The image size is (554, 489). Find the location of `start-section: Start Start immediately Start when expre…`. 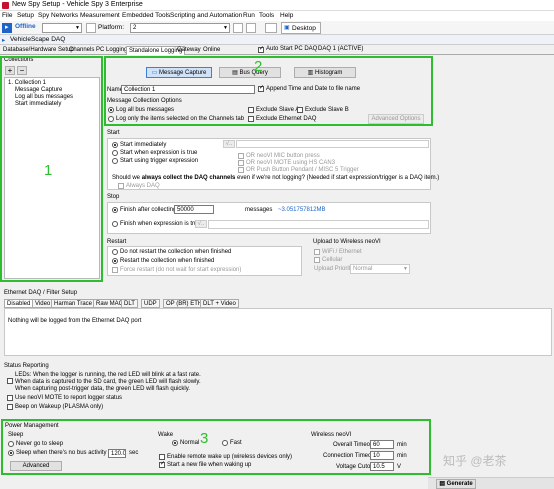

start-section: Start Start immediately Start when expre… is located at coordinates (271, 160).